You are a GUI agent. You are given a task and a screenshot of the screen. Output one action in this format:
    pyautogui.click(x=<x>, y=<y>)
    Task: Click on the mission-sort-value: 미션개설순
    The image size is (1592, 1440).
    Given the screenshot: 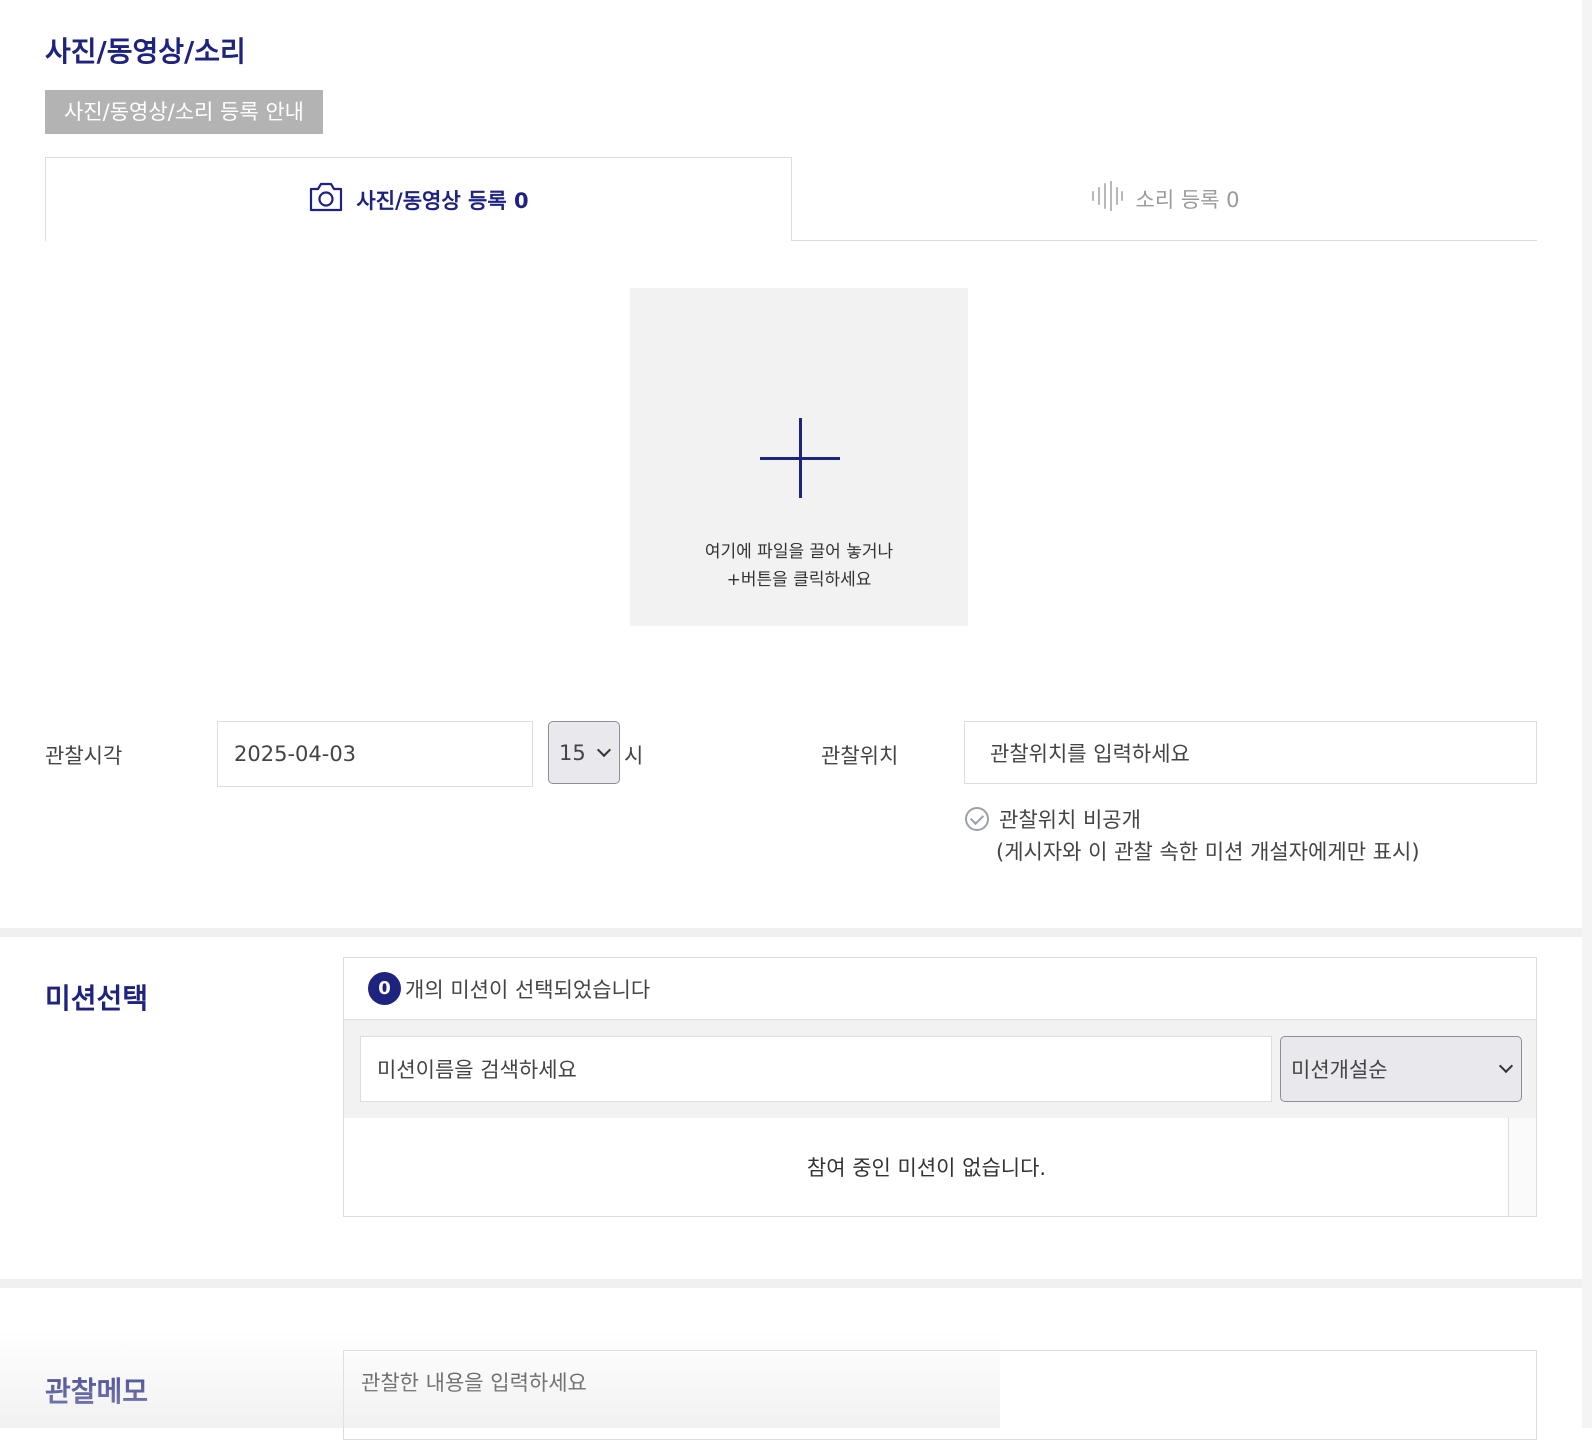 What is the action you would take?
    pyautogui.click(x=1339, y=1070)
    